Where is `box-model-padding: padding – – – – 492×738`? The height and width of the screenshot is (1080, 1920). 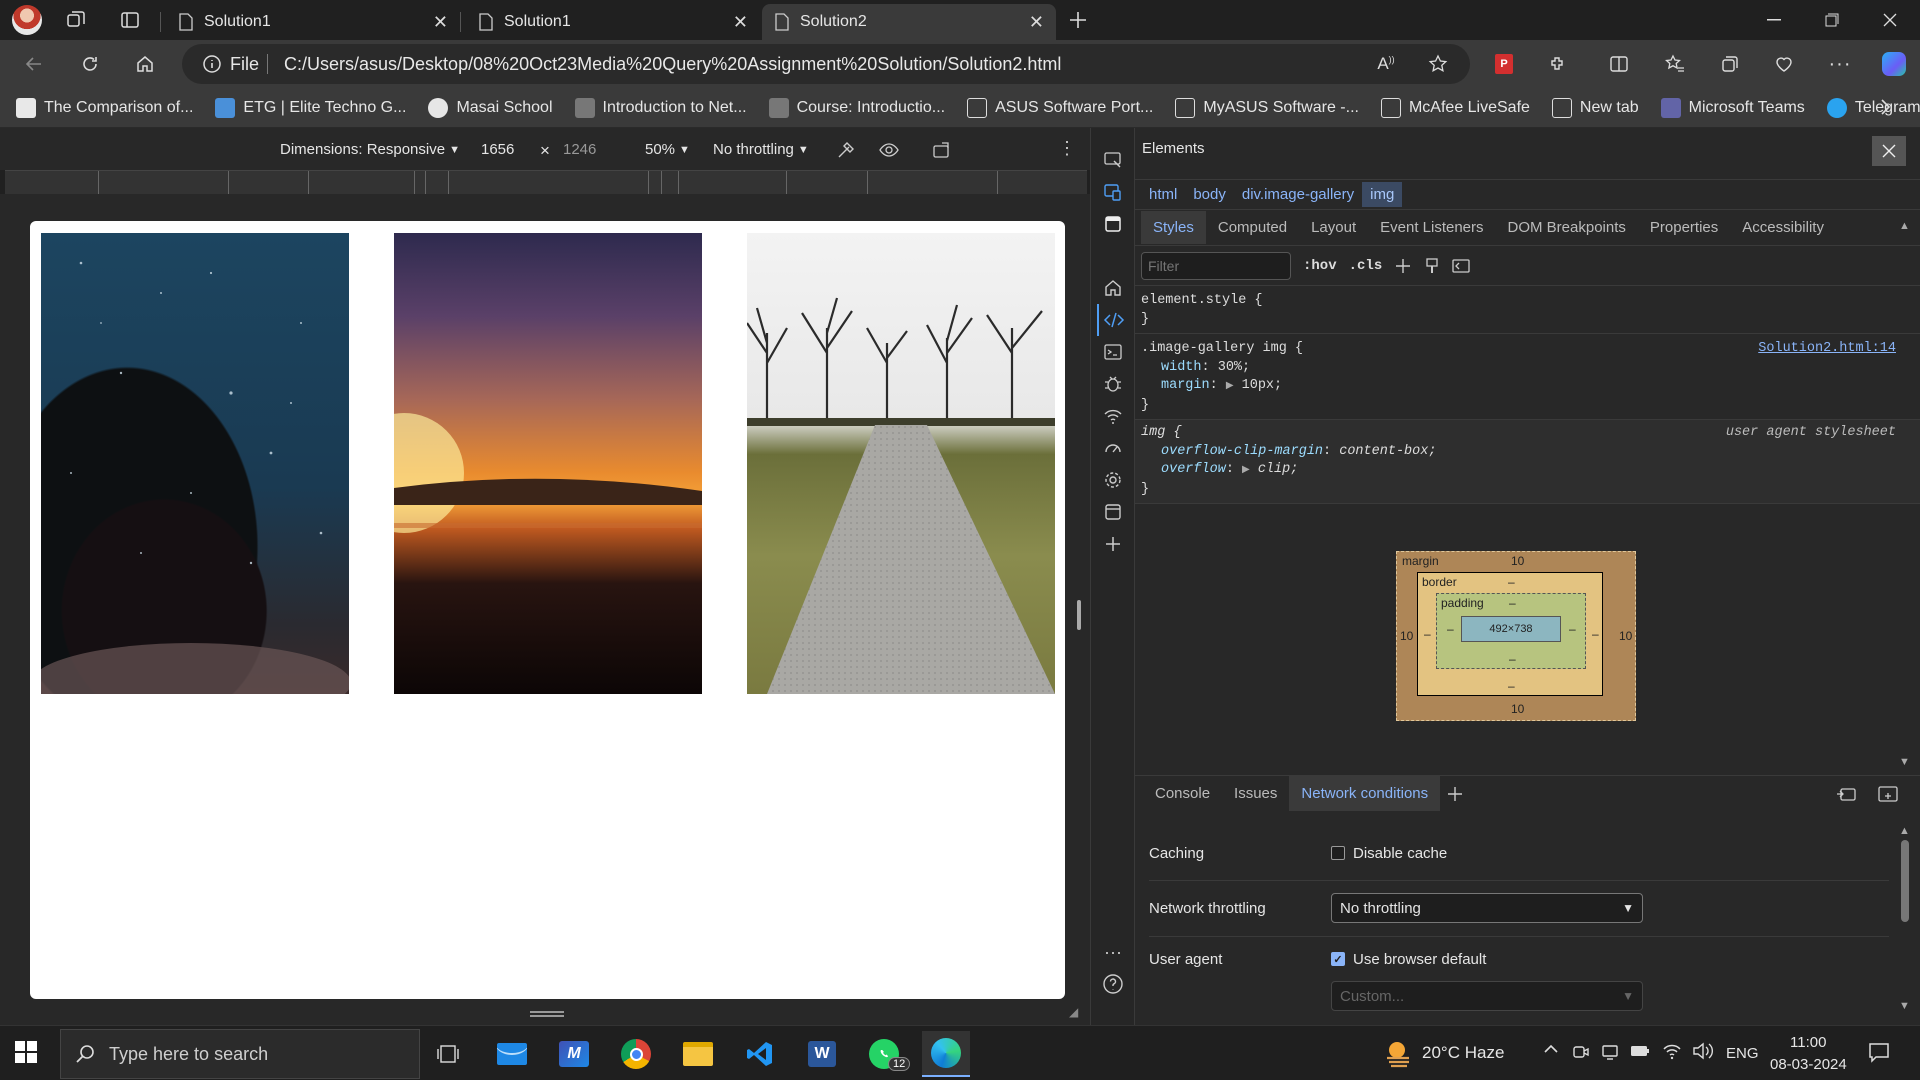 box-model-padding: padding – – – – 492×738 is located at coordinates (1511, 631).